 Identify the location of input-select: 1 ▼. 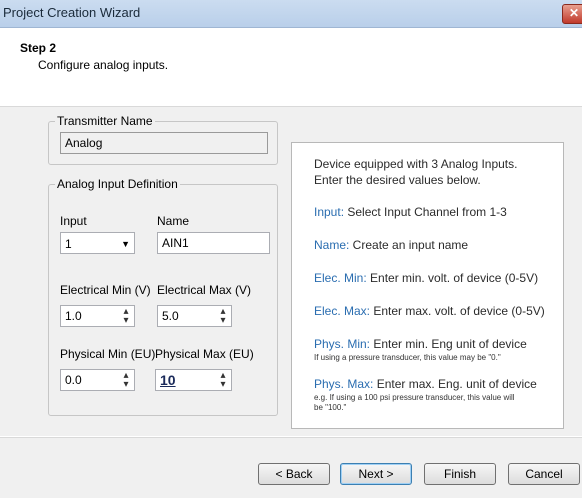
(97, 243).